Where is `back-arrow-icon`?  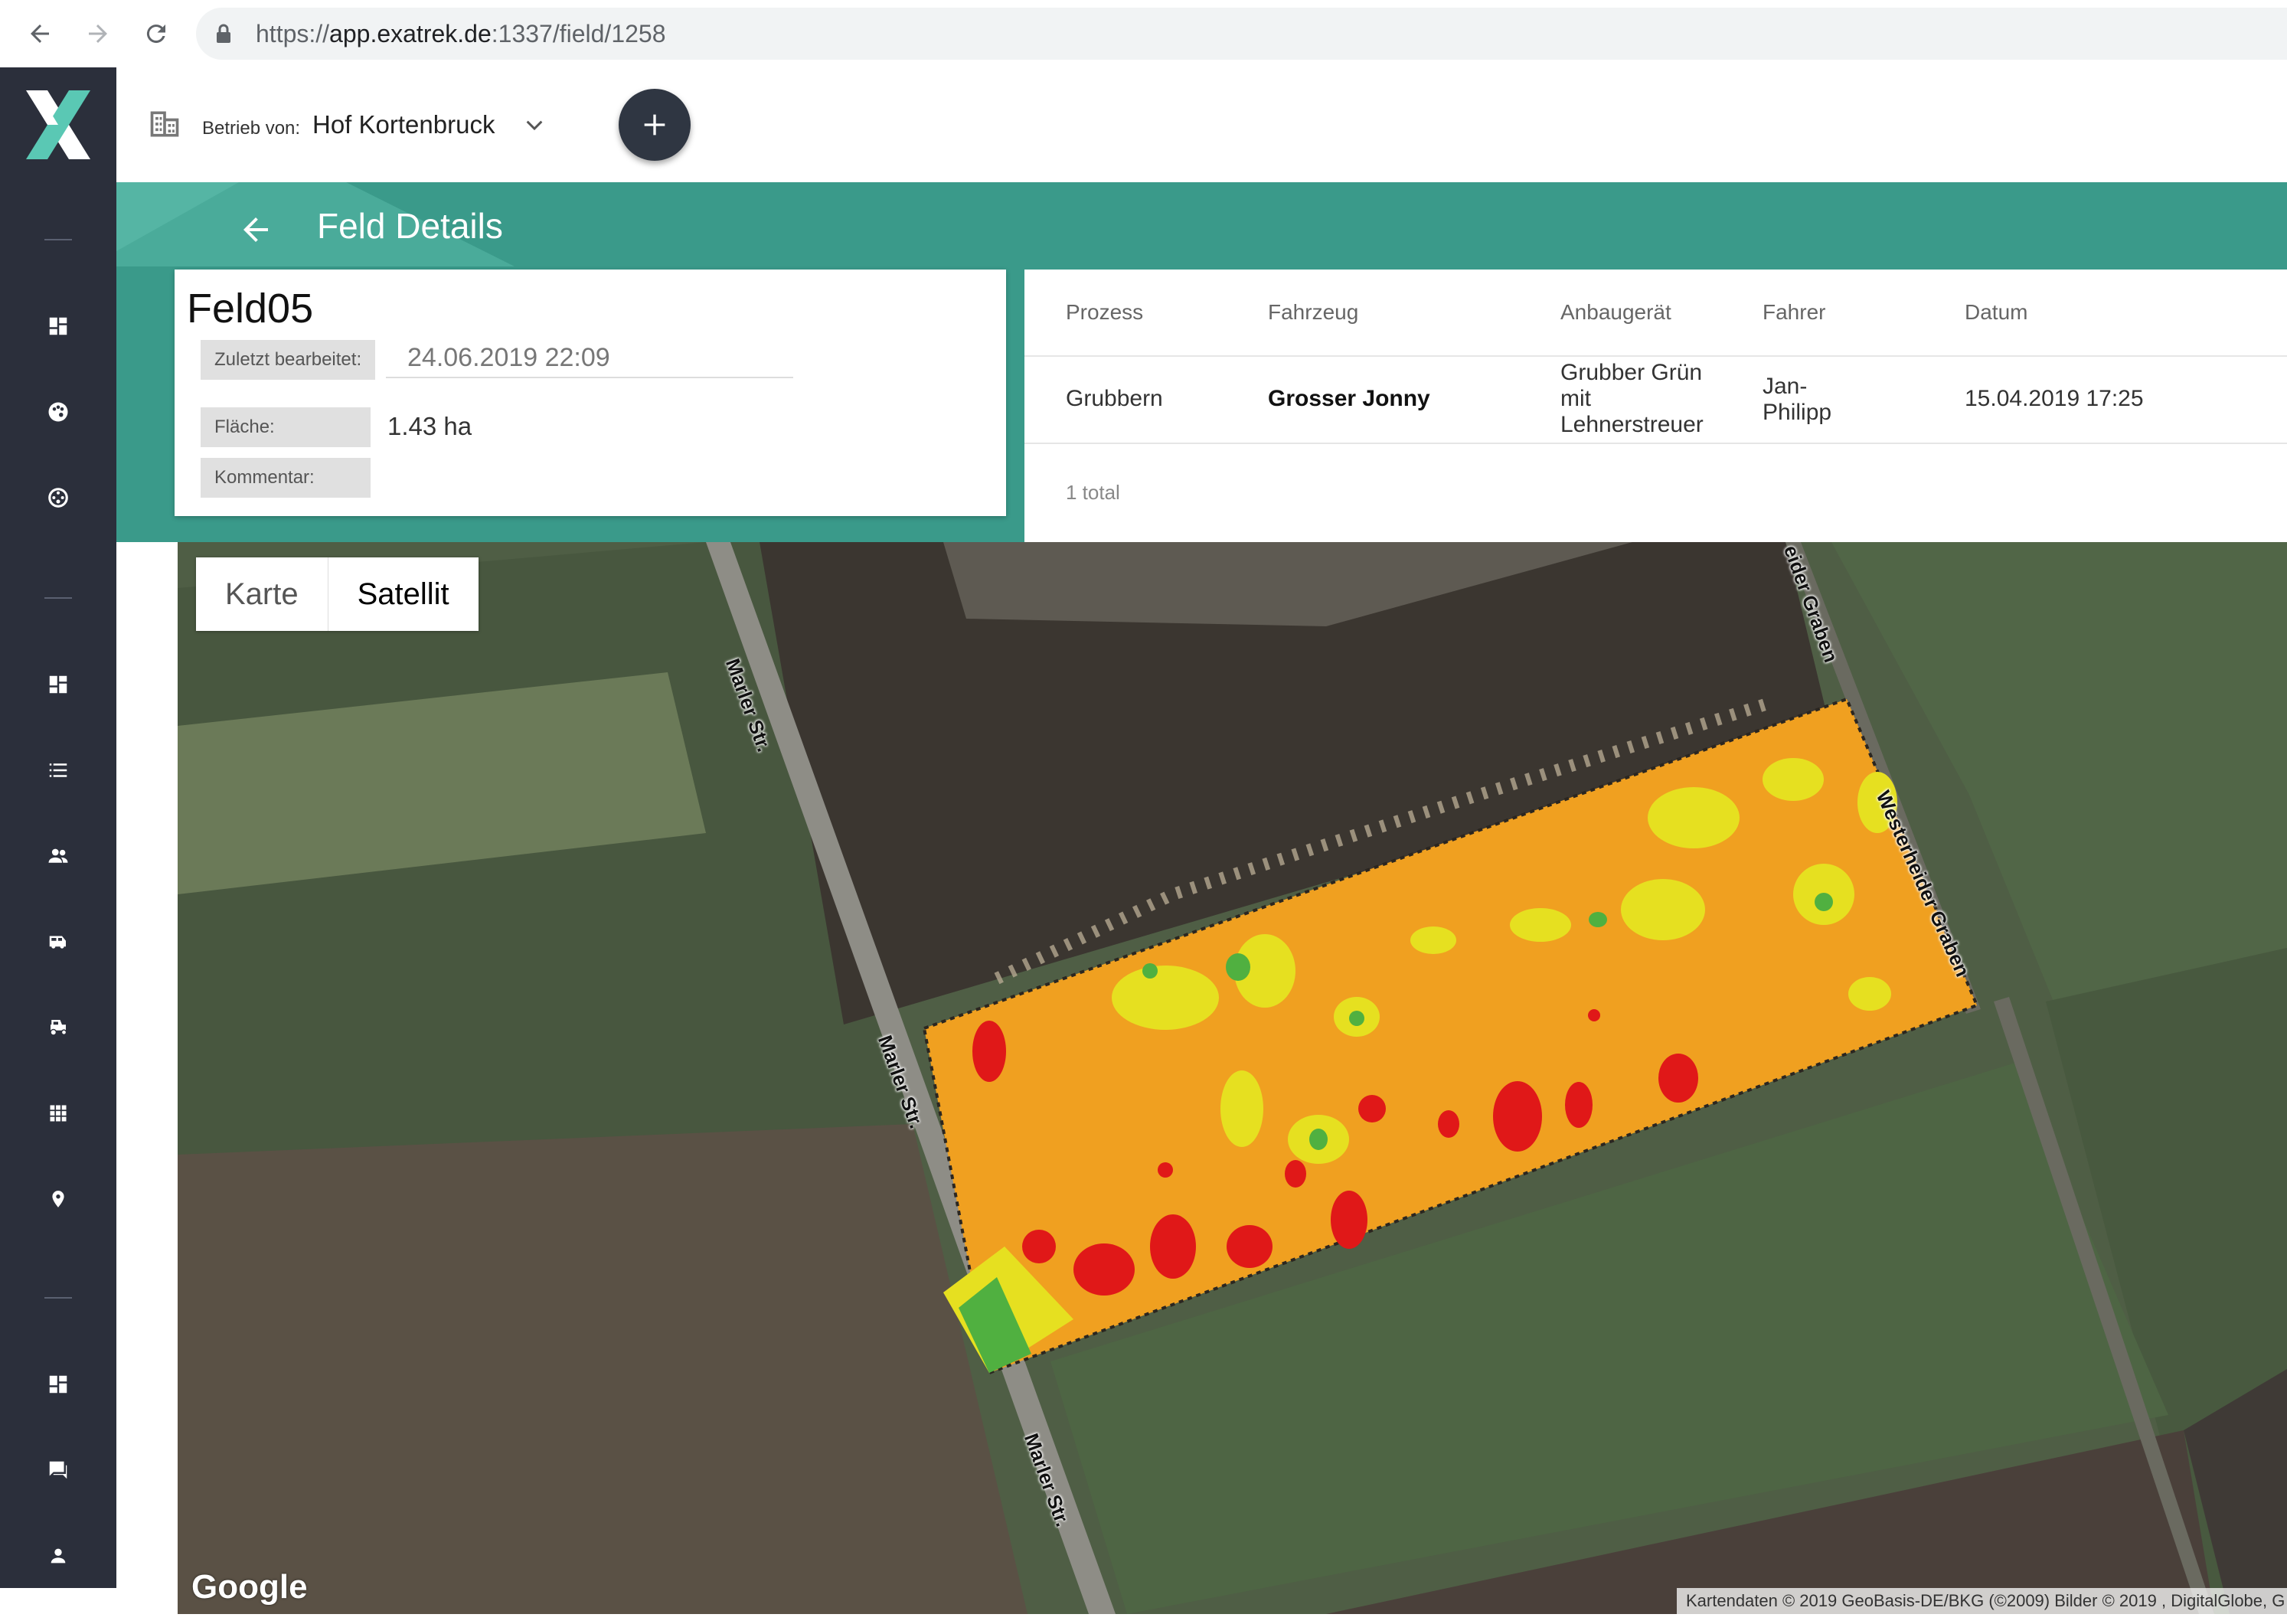 back-arrow-icon is located at coordinates (256, 232).